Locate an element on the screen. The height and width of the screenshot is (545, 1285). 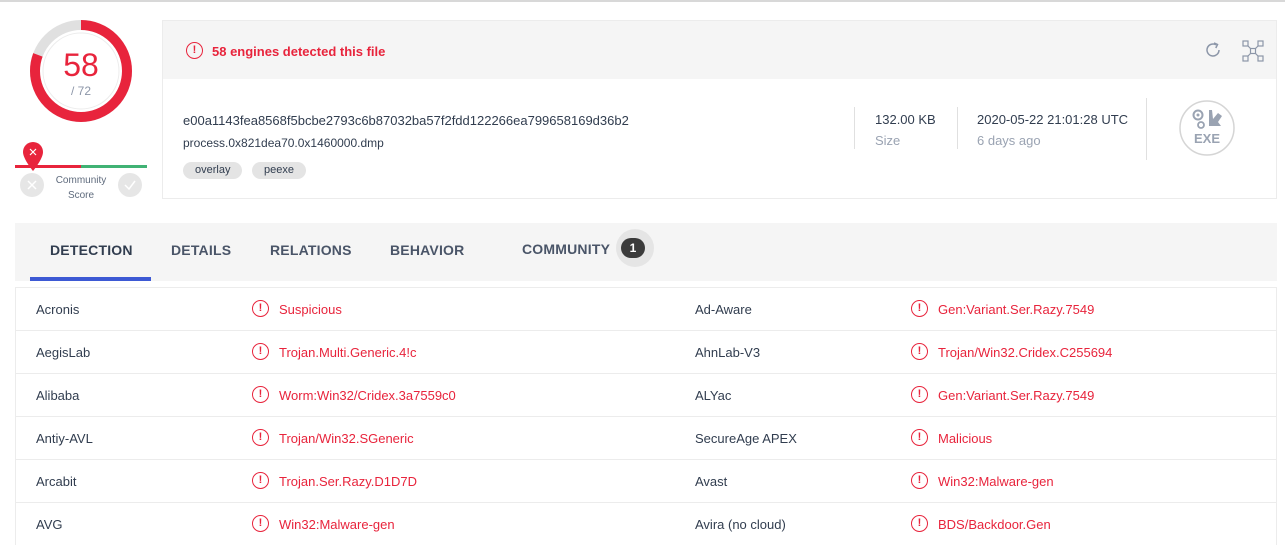
exe-file-icon: EXE is located at coordinates (1207, 128).